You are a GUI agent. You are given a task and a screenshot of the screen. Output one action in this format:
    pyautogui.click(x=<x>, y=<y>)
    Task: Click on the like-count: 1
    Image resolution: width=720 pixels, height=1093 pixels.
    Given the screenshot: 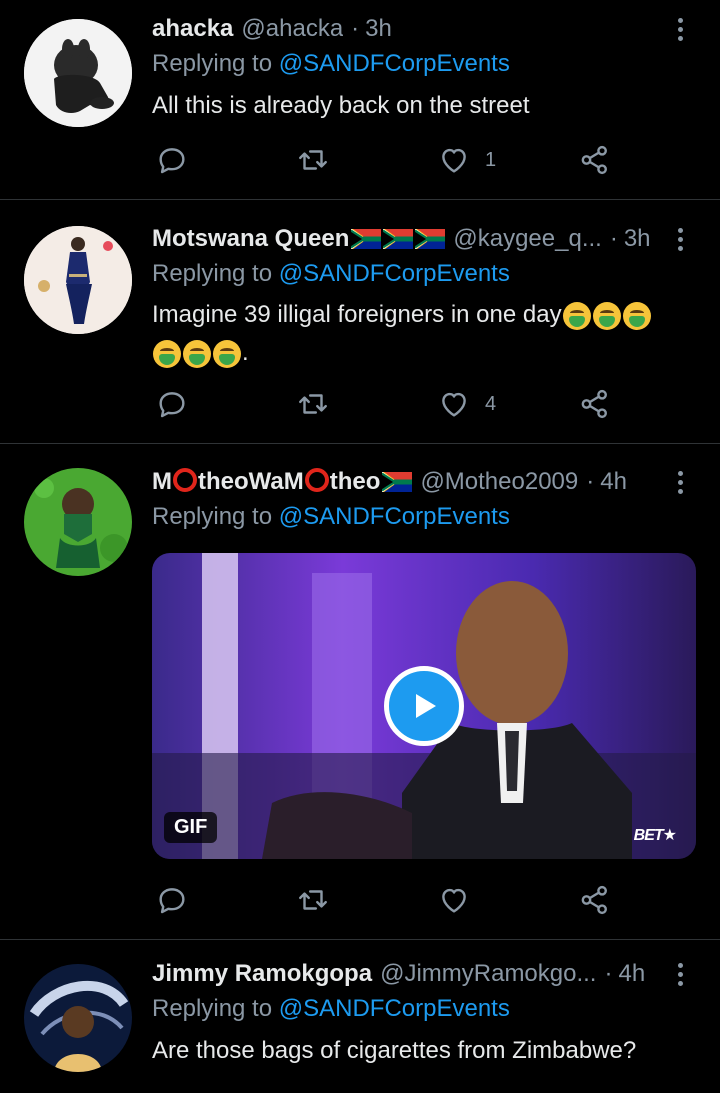 What is the action you would take?
    pyautogui.click(x=491, y=159)
    